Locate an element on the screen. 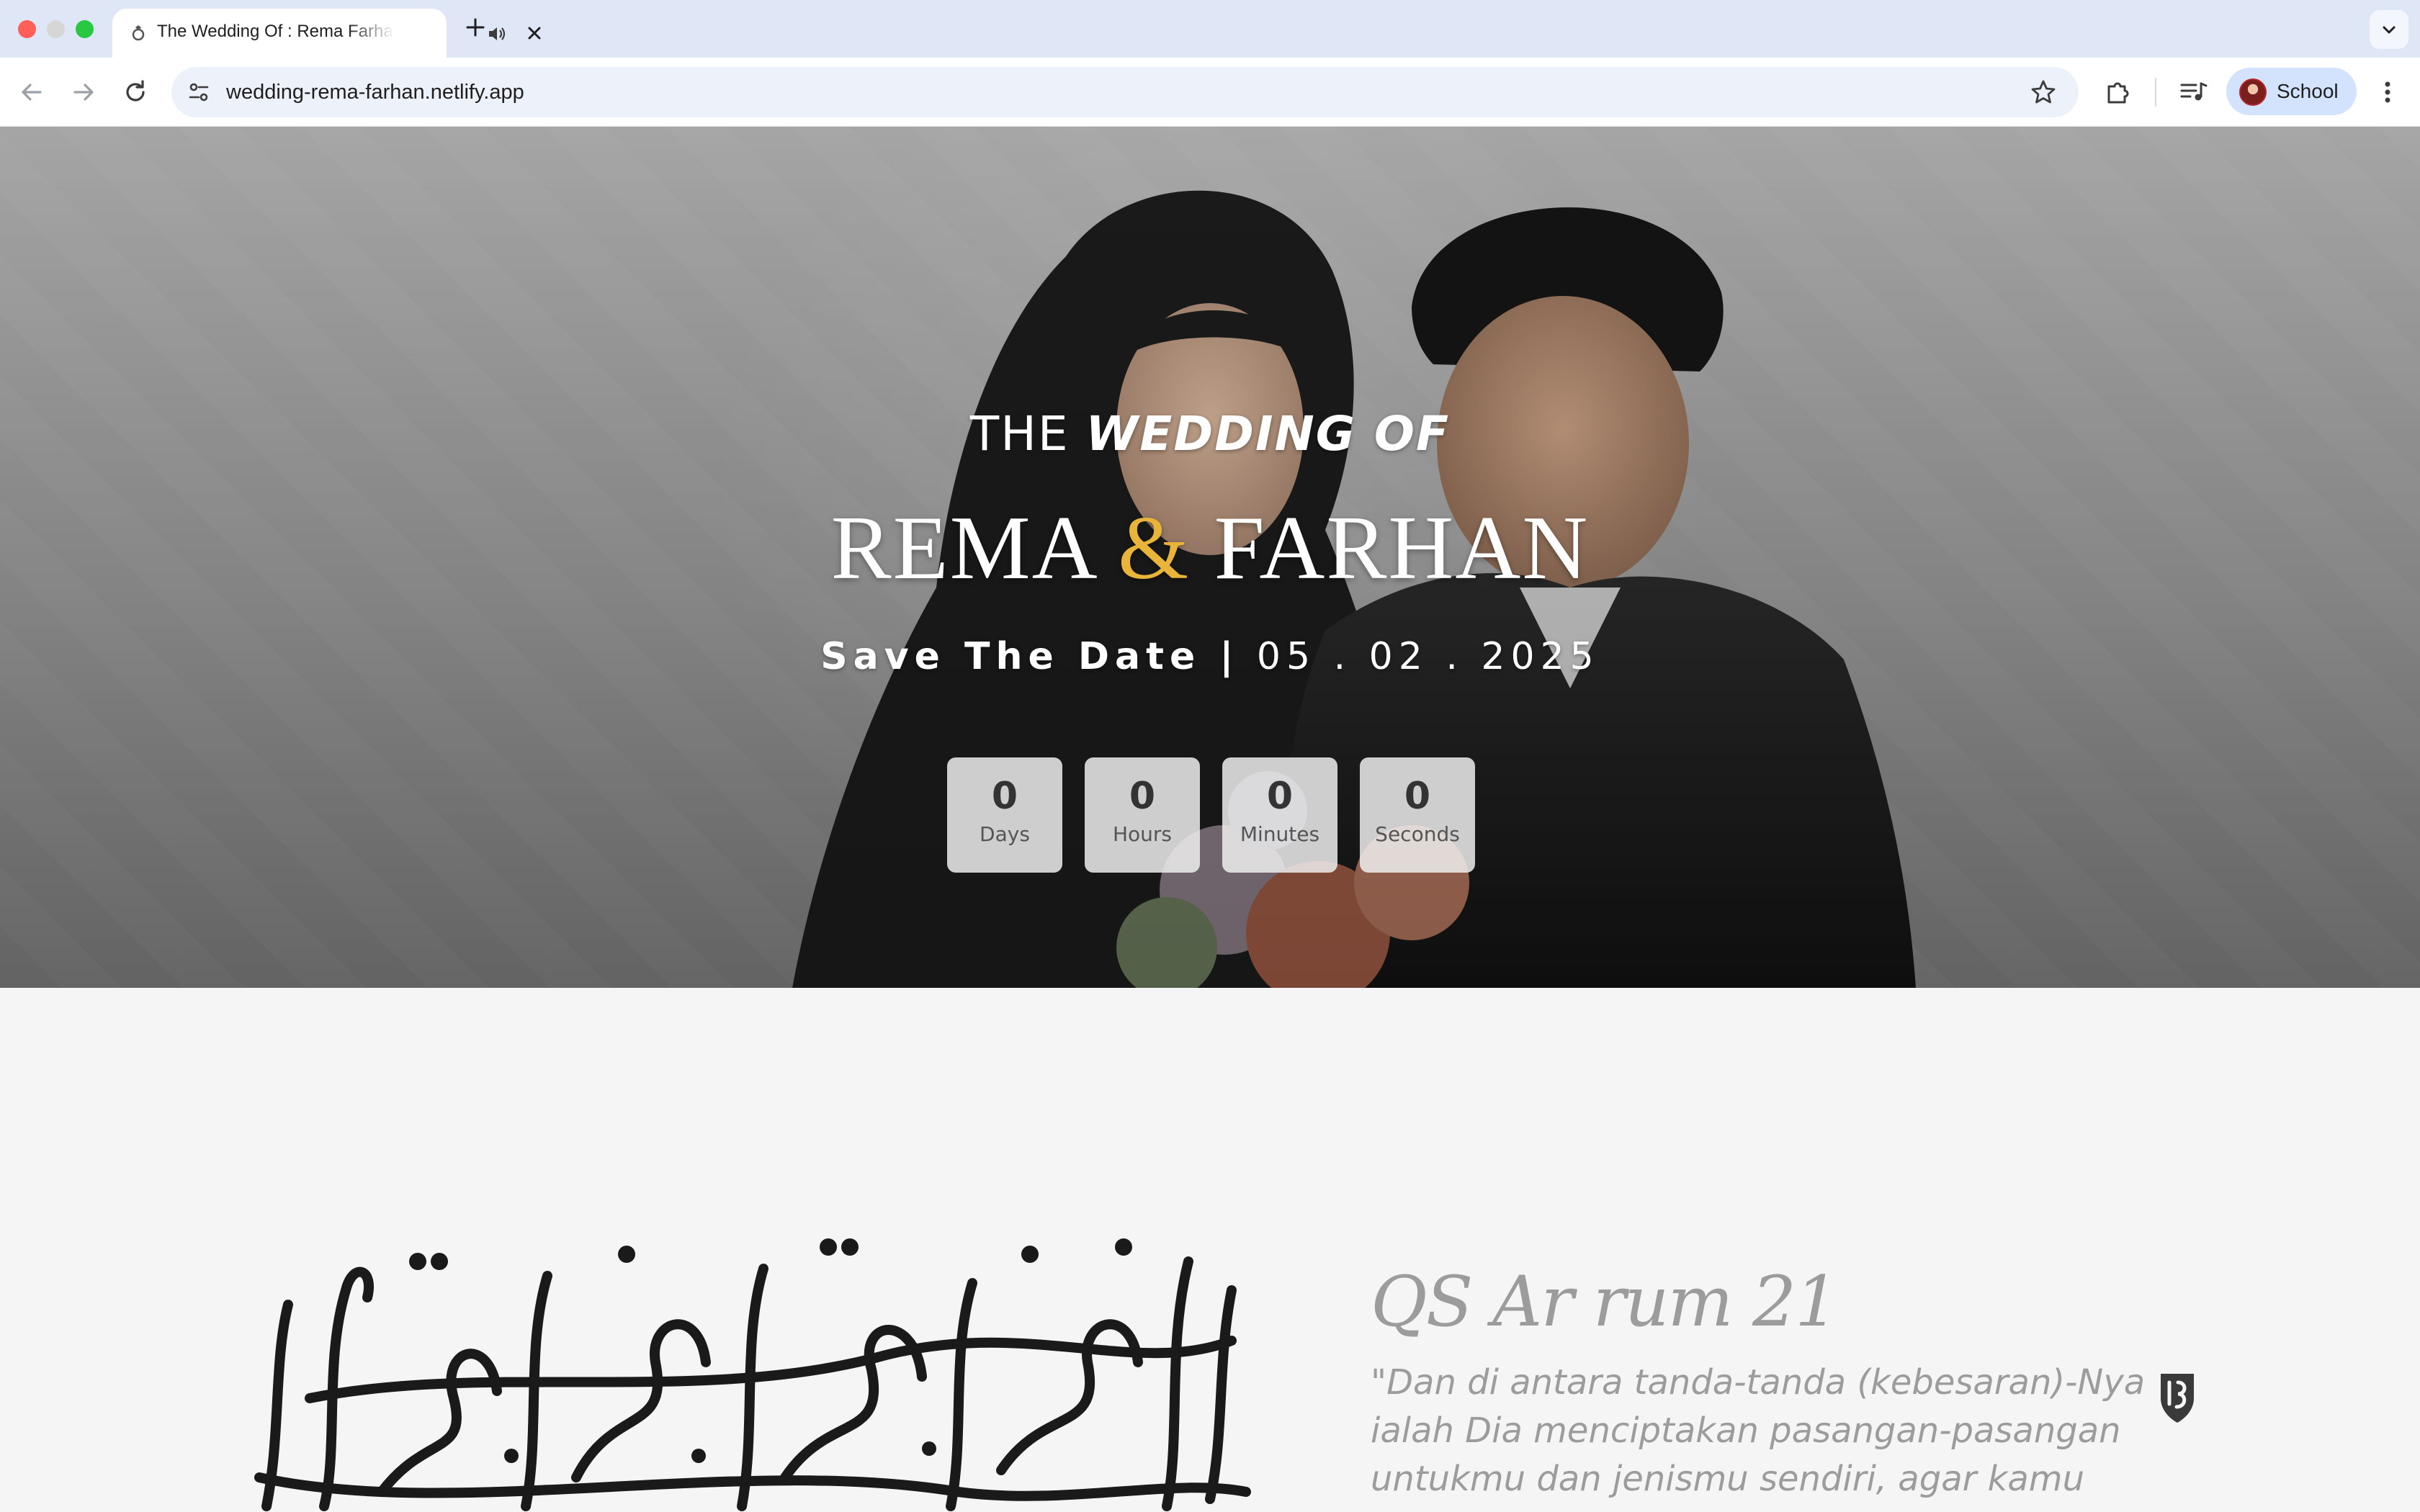  tab-strip: The Wedding Of : Rema Farhan is located at coordinates (1210, 29).